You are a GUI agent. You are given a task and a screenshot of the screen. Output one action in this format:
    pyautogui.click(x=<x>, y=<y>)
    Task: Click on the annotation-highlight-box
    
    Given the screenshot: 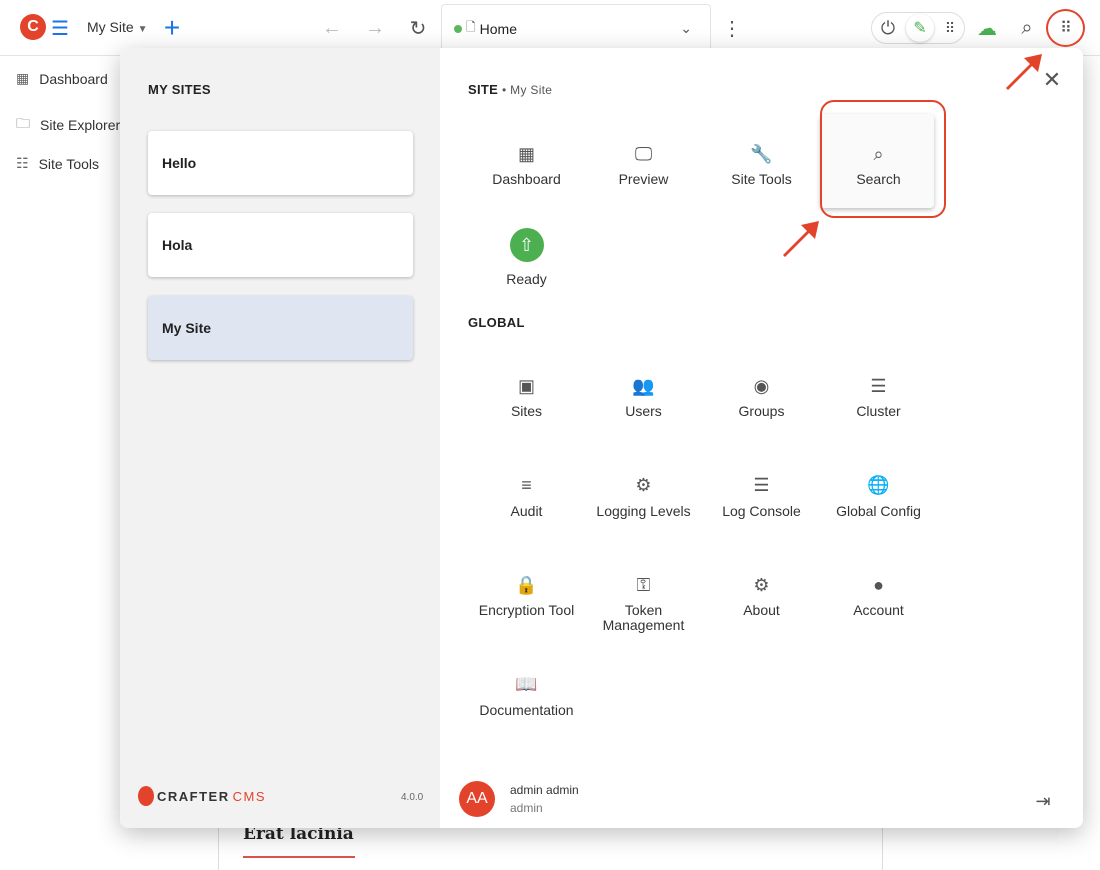 What is the action you would take?
    pyautogui.click(x=883, y=159)
    